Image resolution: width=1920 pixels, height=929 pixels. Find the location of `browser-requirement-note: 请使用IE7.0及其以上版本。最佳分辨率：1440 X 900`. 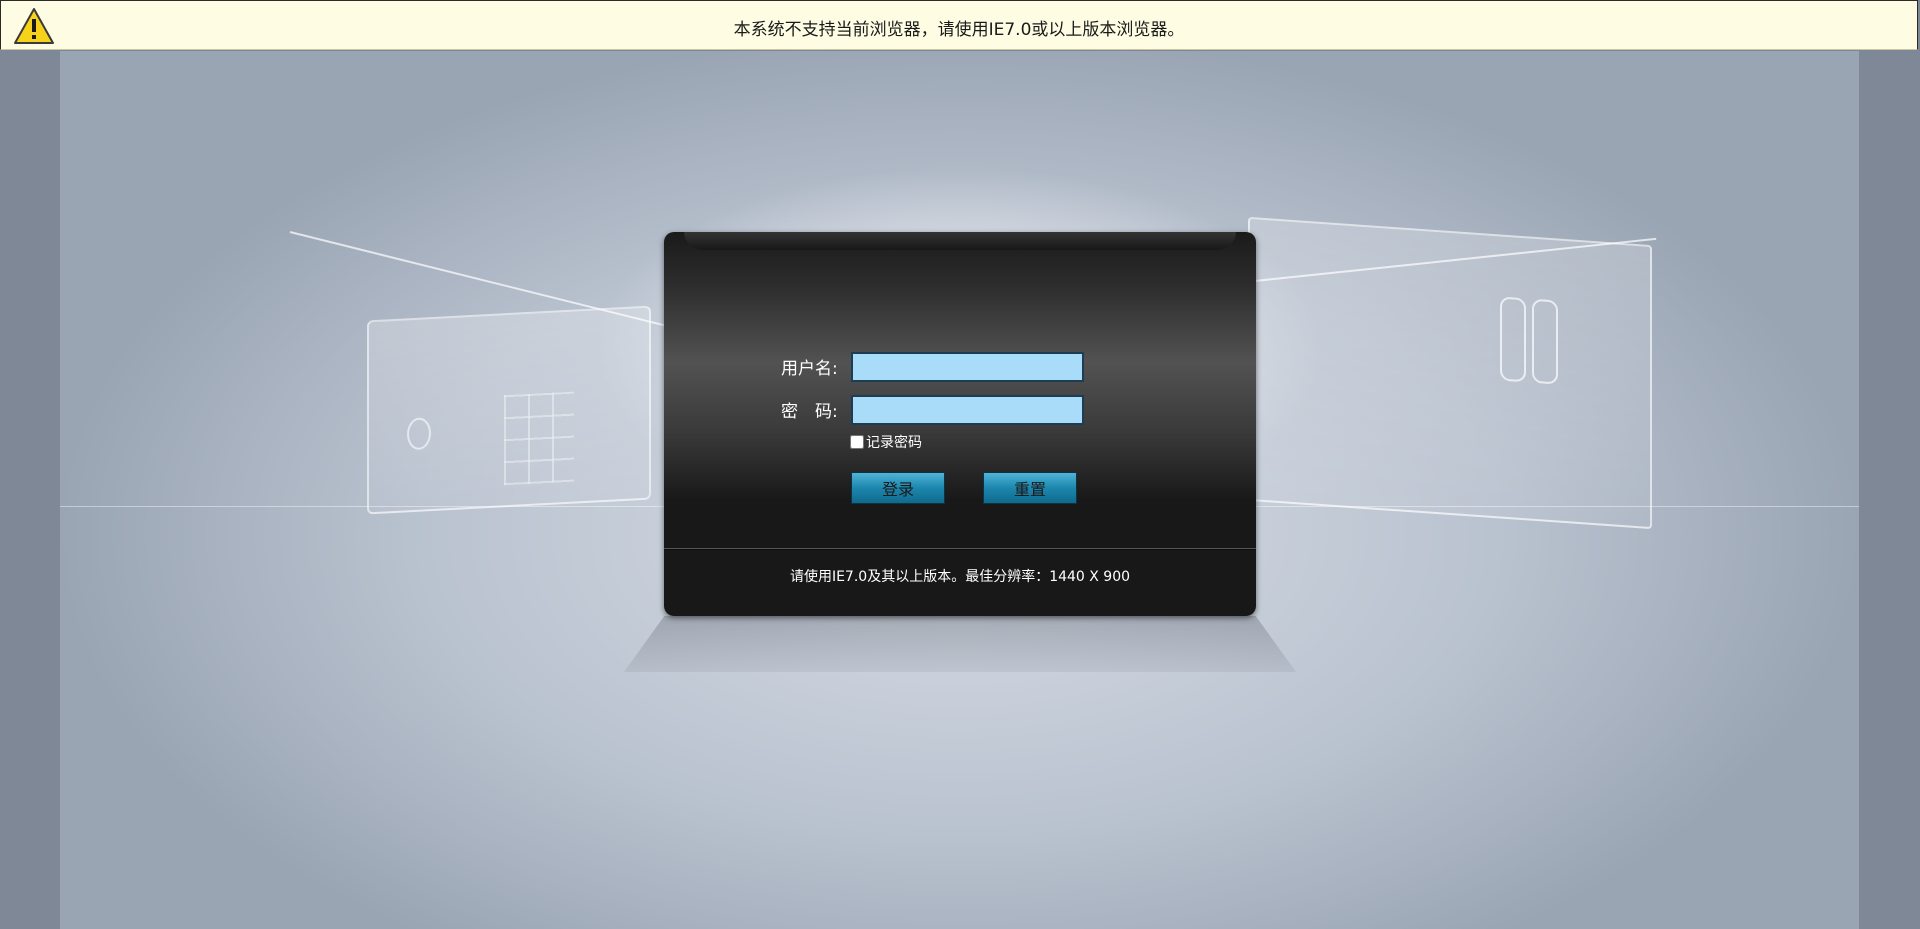

browser-requirement-note: 请使用IE7.0及其以上版本。最佳分辨率：1440 X 900 is located at coordinates (960, 577).